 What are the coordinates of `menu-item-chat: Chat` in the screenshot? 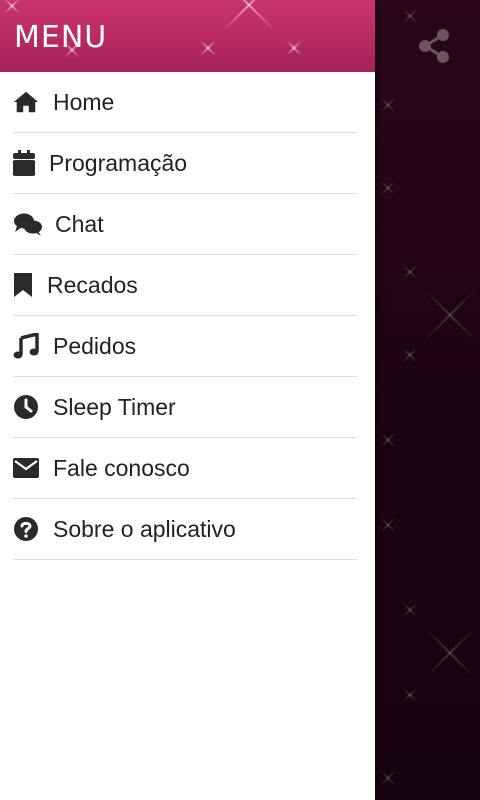 It's located at (185, 224).